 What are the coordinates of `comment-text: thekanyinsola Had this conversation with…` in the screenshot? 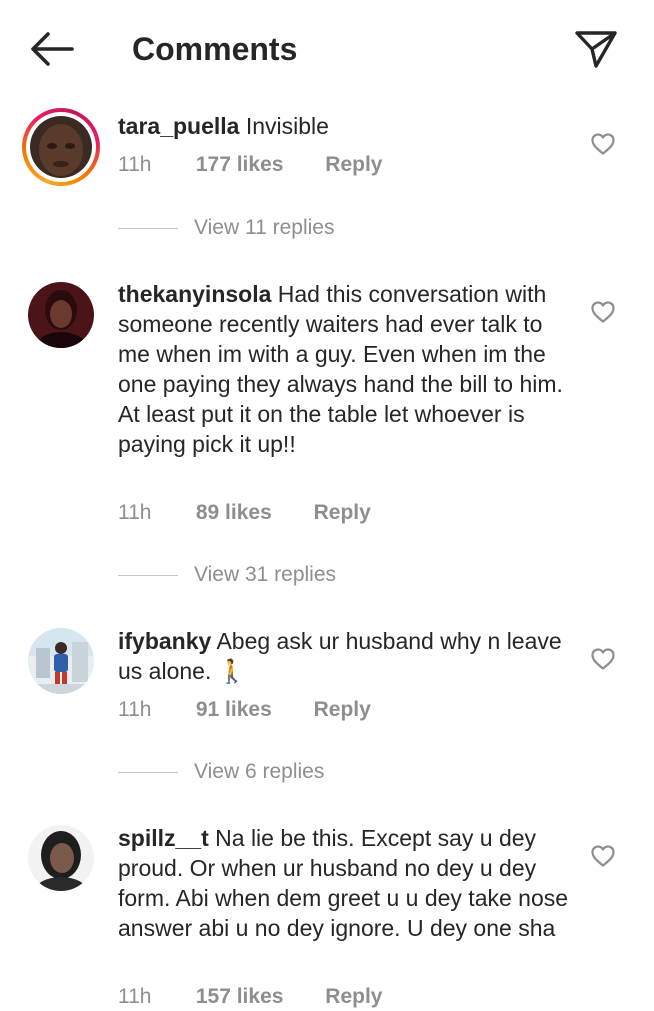 It's located at (345, 369).